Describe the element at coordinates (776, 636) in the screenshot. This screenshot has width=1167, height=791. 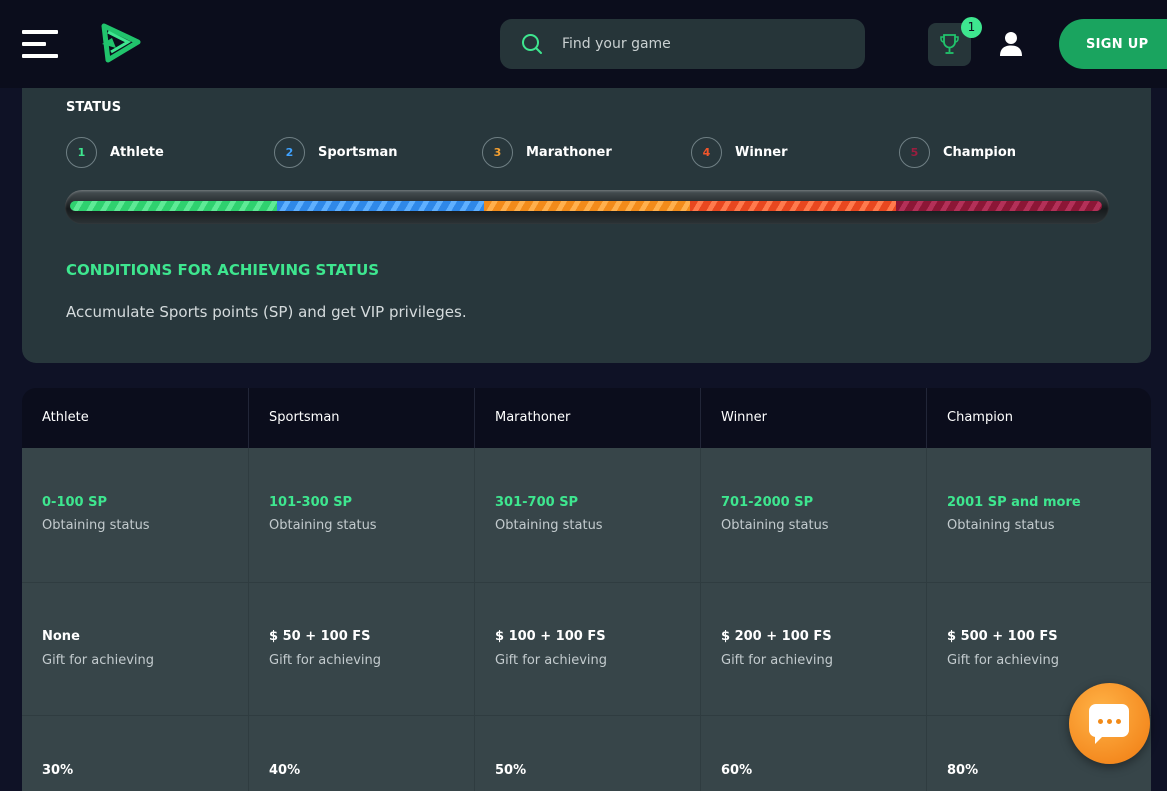
I see `cell-value: $ 200 + 100 FS` at that location.